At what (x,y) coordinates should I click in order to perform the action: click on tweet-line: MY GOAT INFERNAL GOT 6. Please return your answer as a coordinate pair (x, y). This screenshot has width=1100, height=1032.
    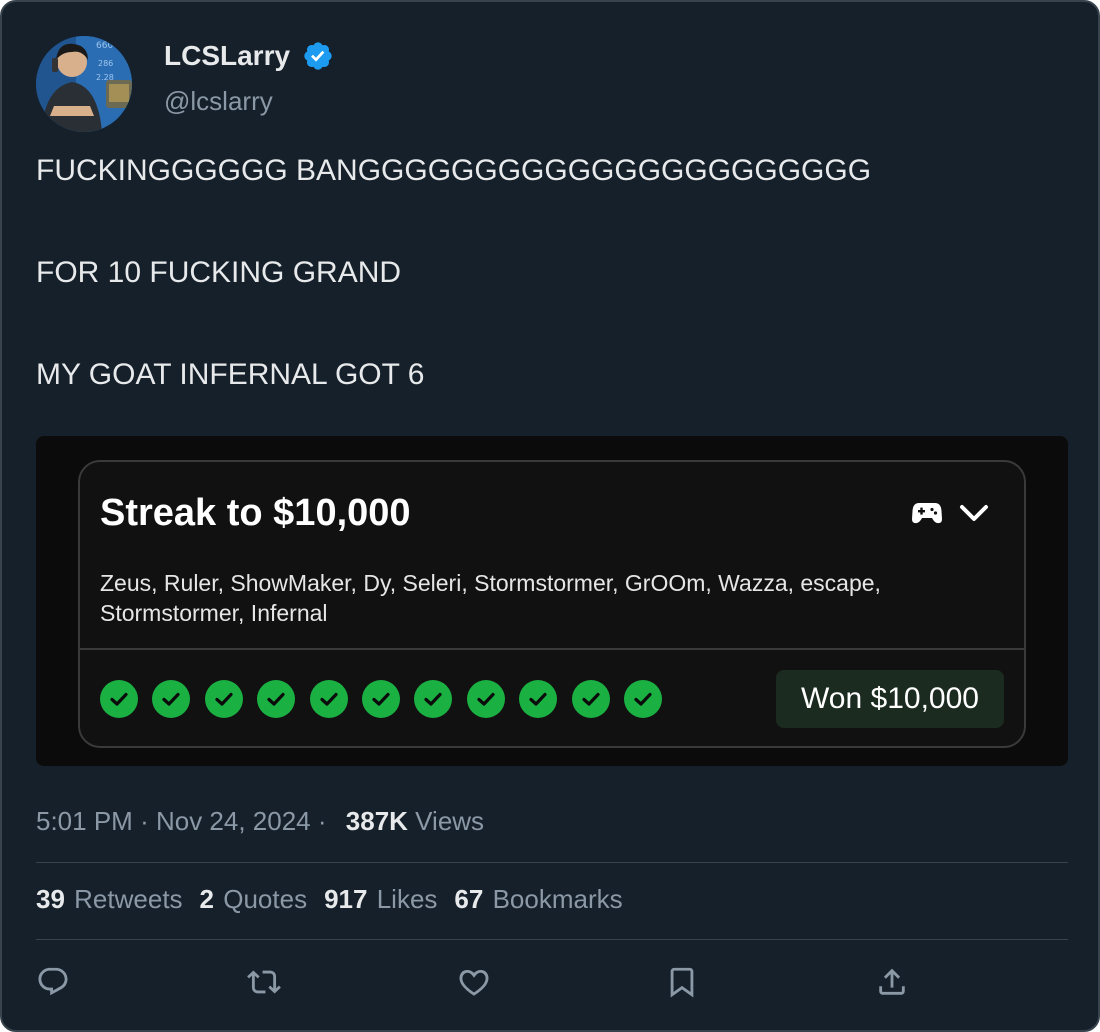
    Looking at the image, I should click on (230, 374).